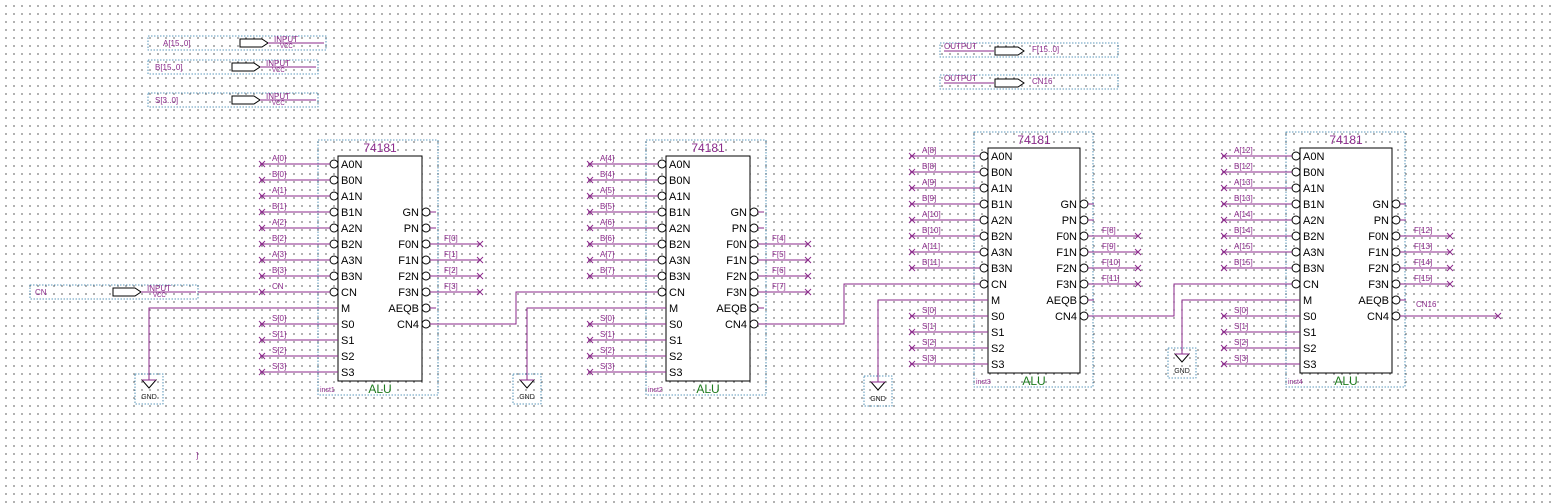 This screenshot has width=1553, height=503. I want to click on cn16-net-label: CN16, so click(1426, 304).